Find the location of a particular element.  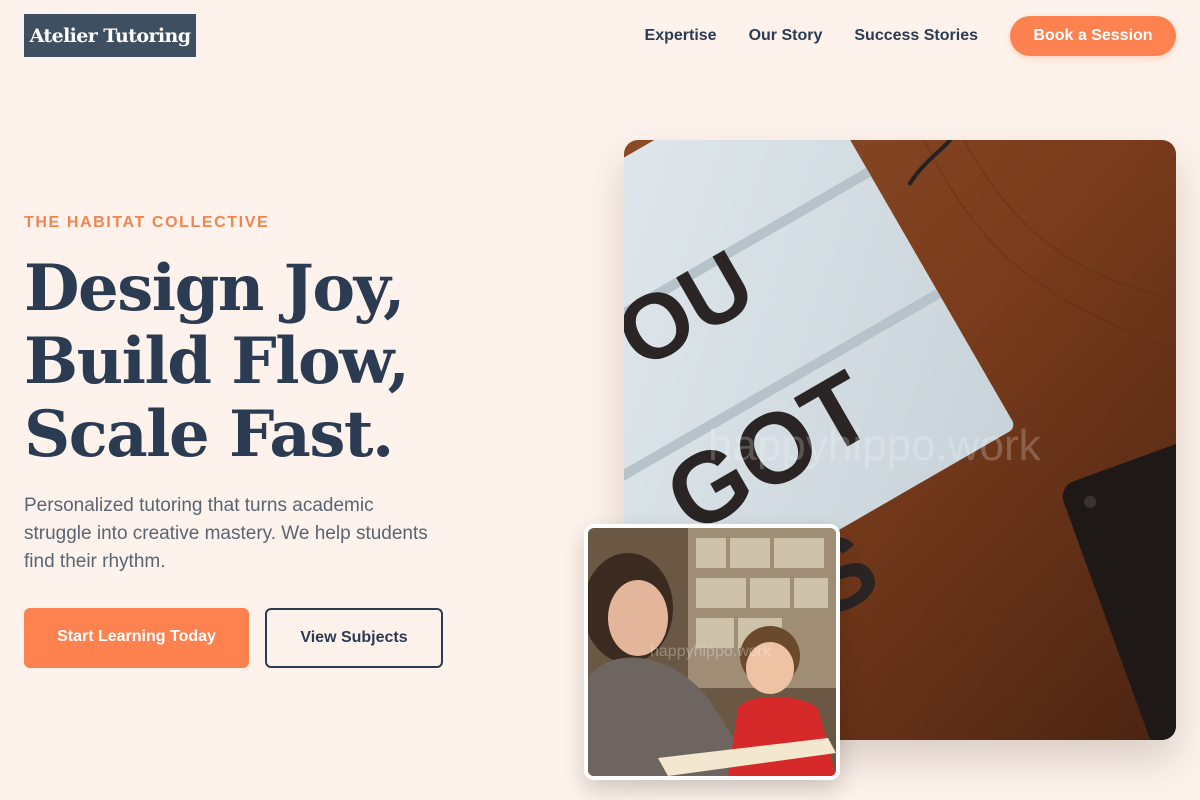

hero-headline: Design Joy, Build Flow, Scale Fast. is located at coordinates (304, 361).